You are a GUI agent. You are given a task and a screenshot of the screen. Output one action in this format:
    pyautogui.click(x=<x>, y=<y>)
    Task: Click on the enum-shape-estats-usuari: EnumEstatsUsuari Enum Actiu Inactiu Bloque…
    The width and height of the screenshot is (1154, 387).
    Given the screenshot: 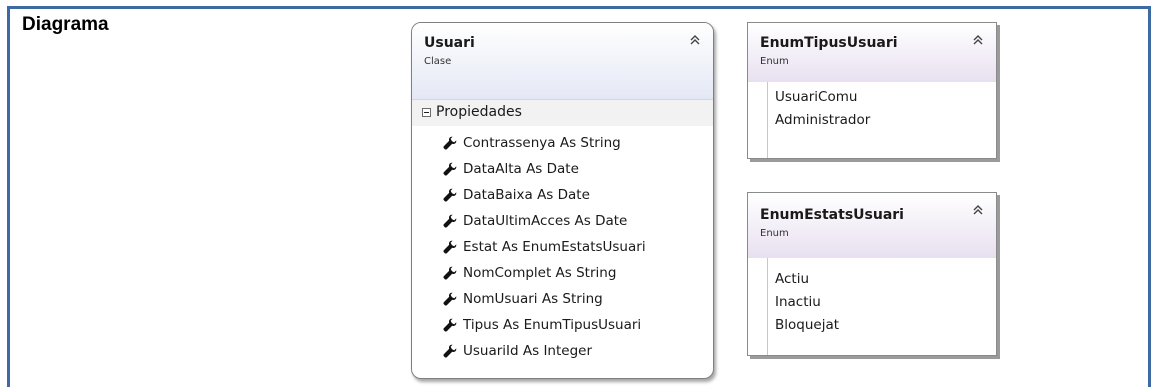 What is the action you would take?
    pyautogui.click(x=872, y=274)
    